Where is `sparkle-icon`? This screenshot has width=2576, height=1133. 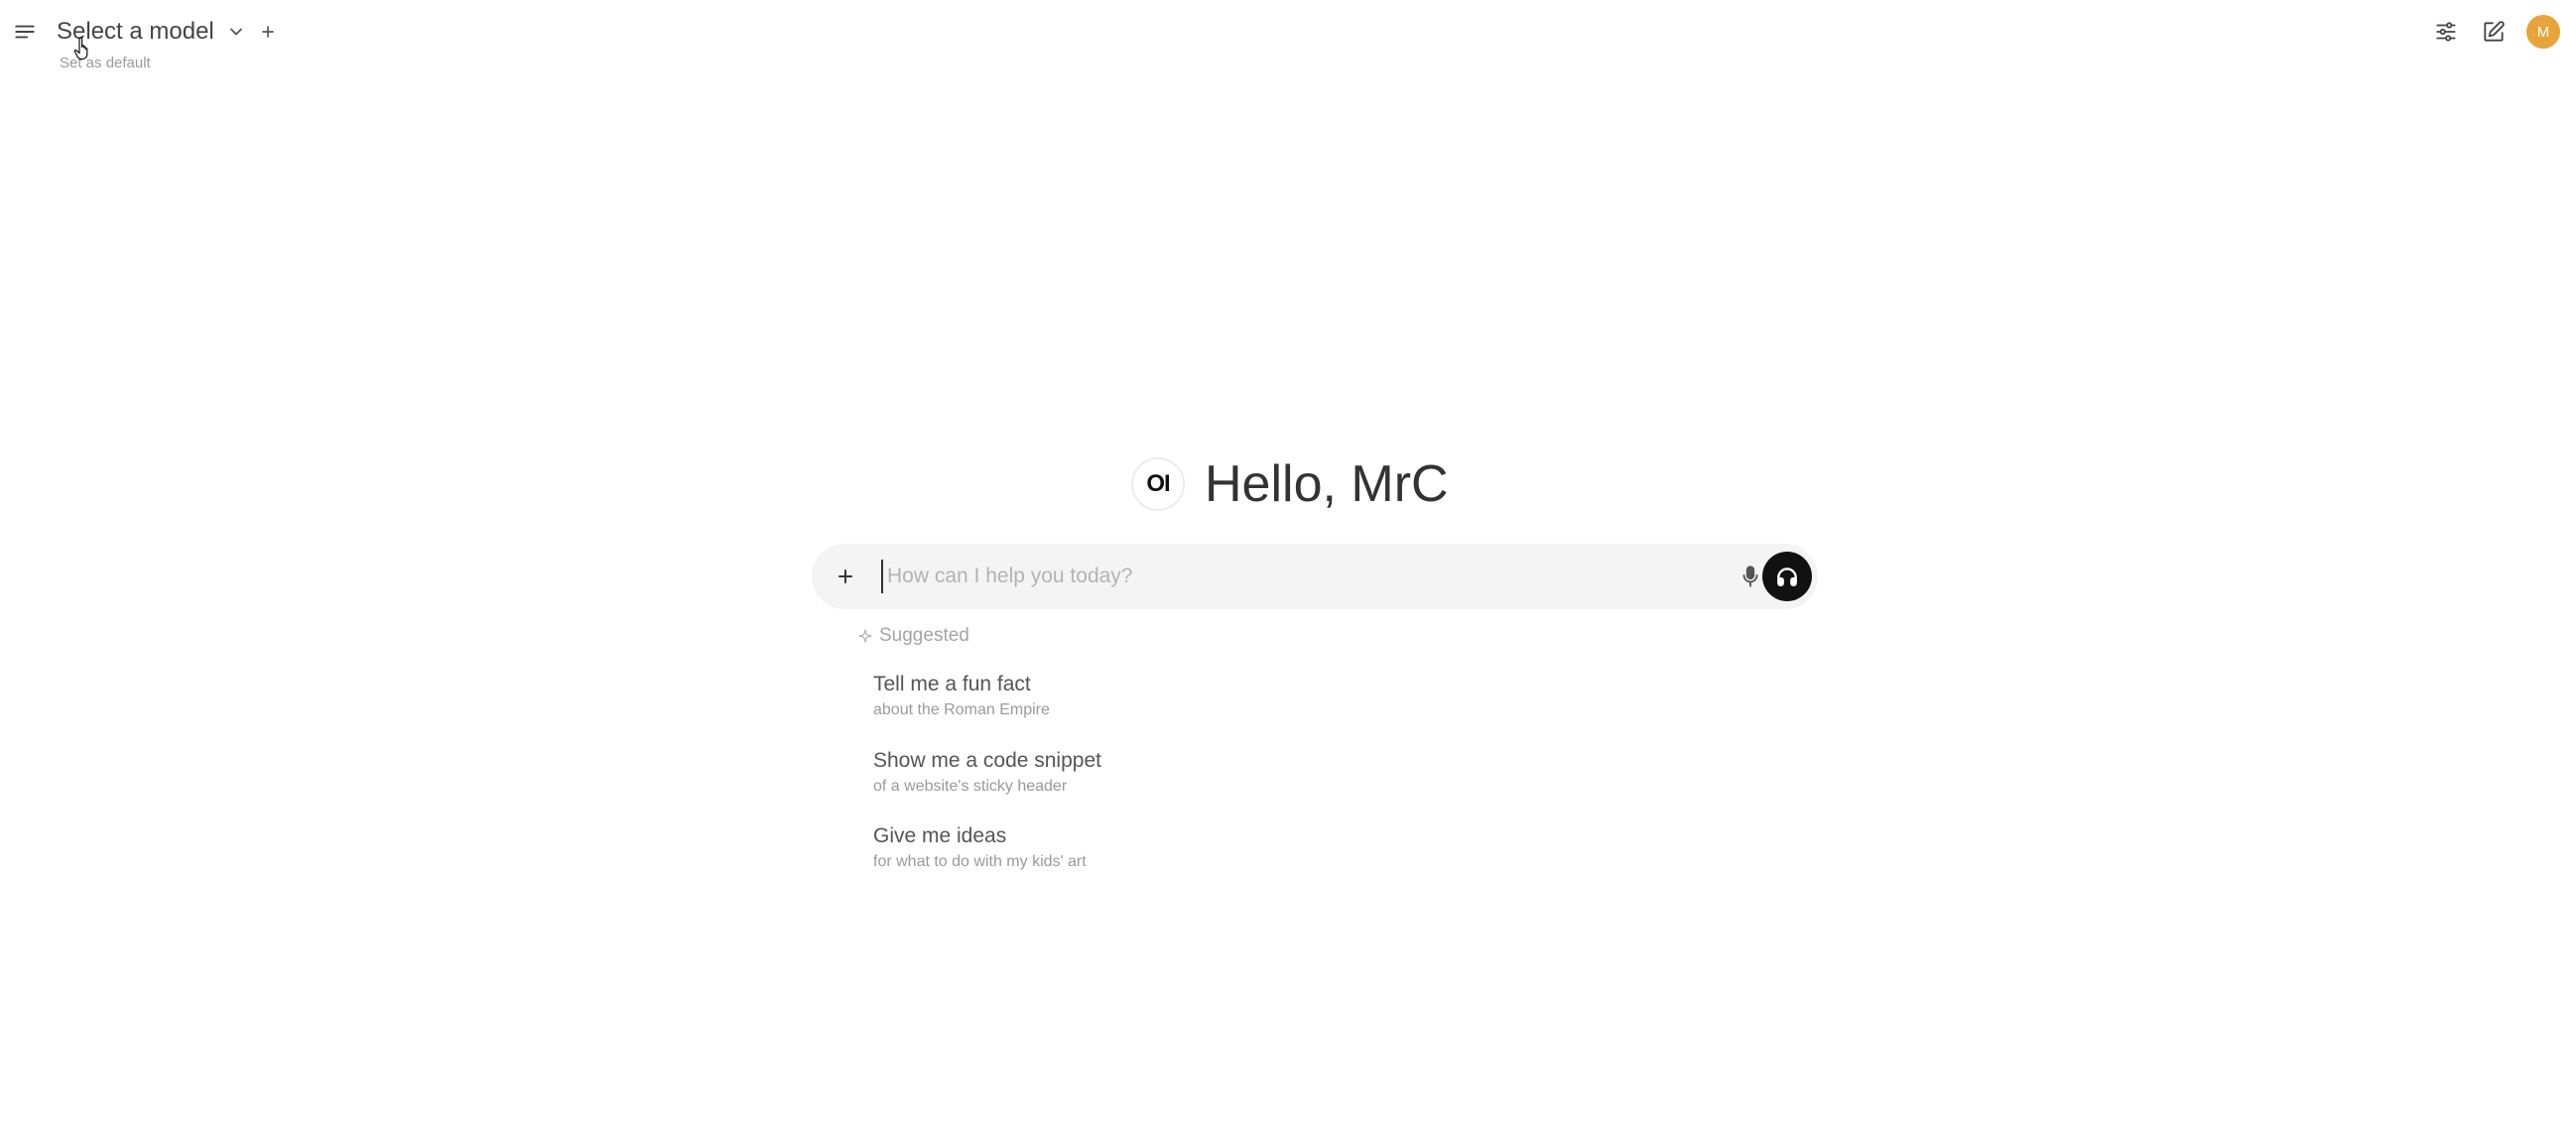 sparkle-icon is located at coordinates (865, 636).